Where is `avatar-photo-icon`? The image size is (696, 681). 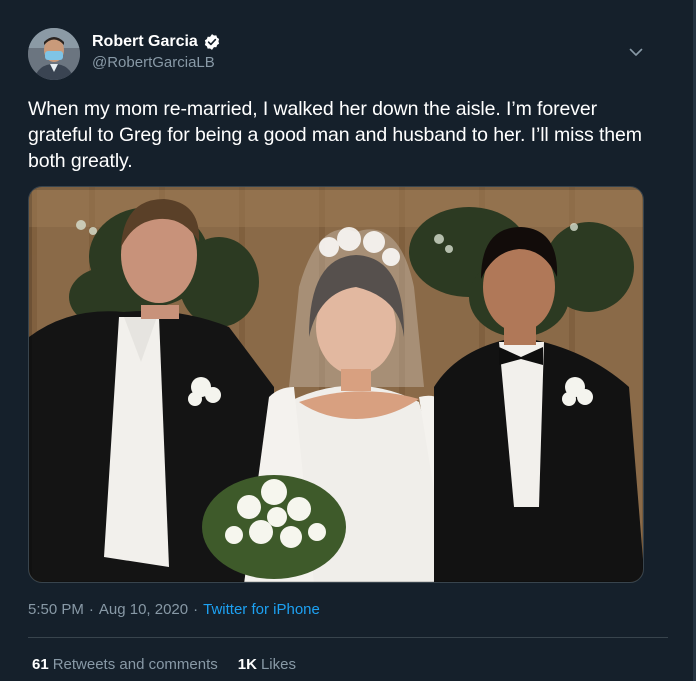
avatar-photo-icon is located at coordinates (54, 54).